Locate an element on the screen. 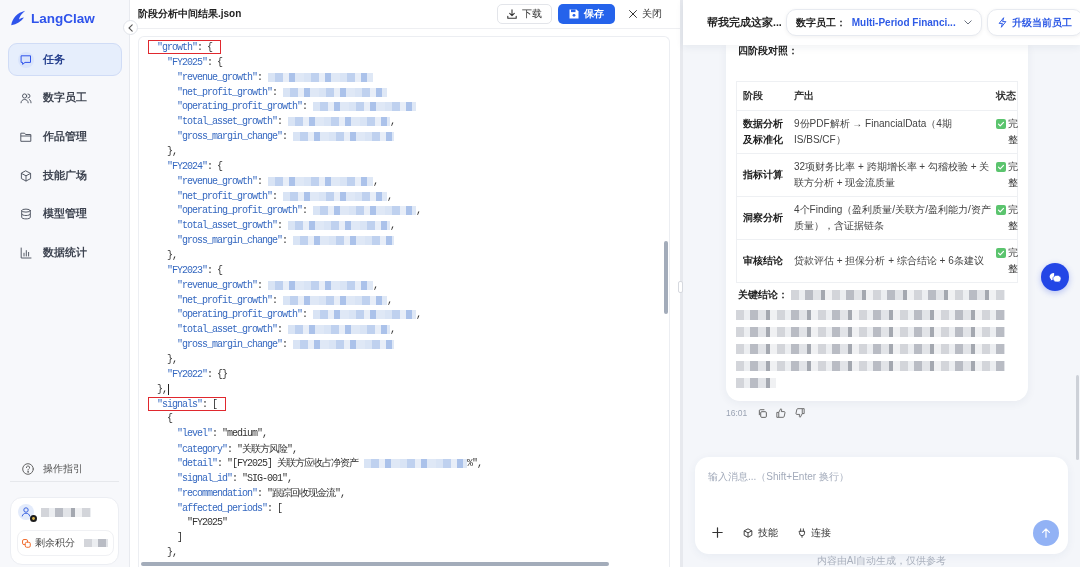 Image resolution: width=1080 pixels, height=567 pixels. chat-float-button is located at coordinates (1055, 277).